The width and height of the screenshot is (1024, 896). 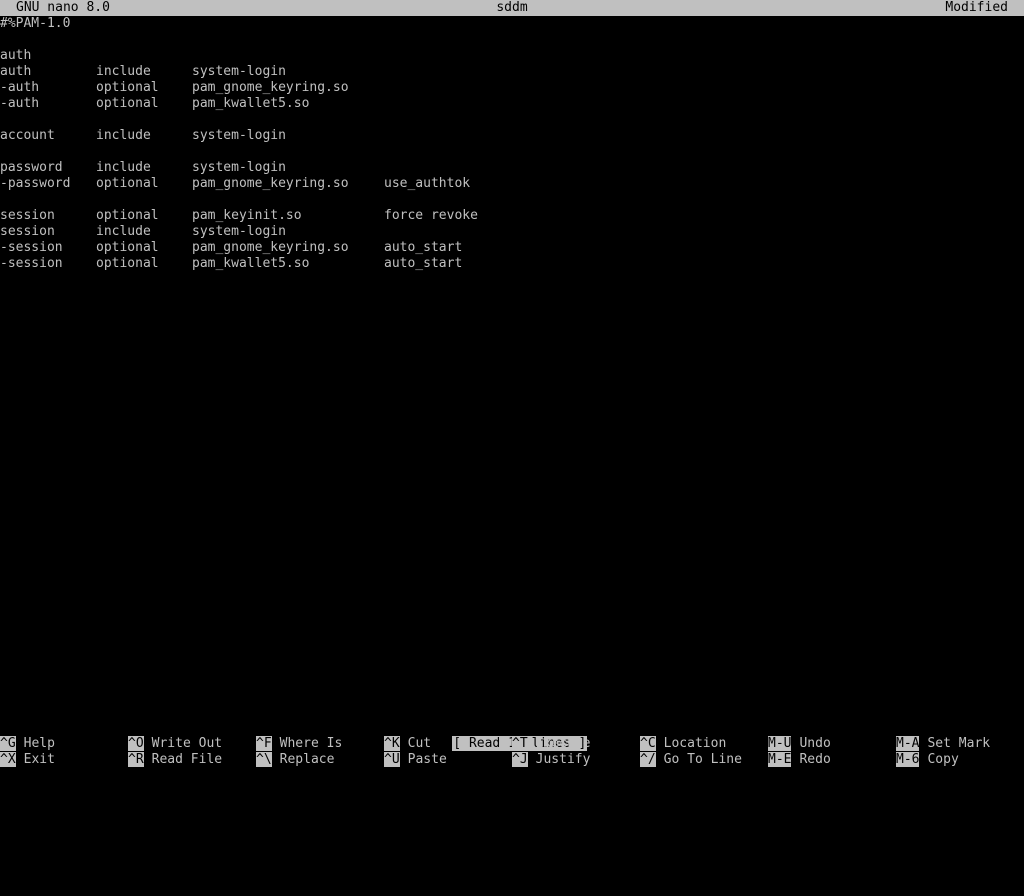 I want to click on shortcut-write-out: ^O Write Out, so click(x=175, y=744).